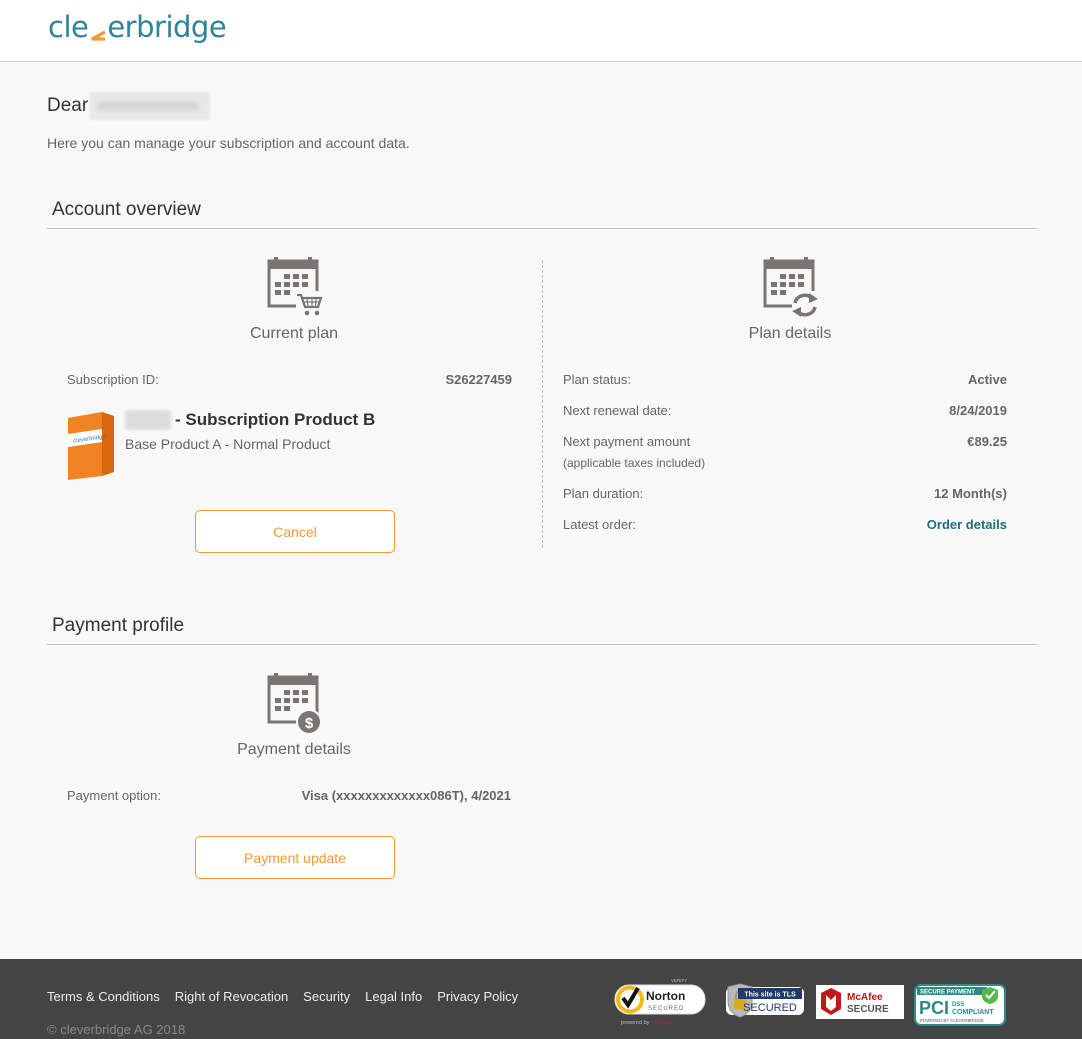  I want to click on payment-profile-title: Payment profile, so click(118, 625).